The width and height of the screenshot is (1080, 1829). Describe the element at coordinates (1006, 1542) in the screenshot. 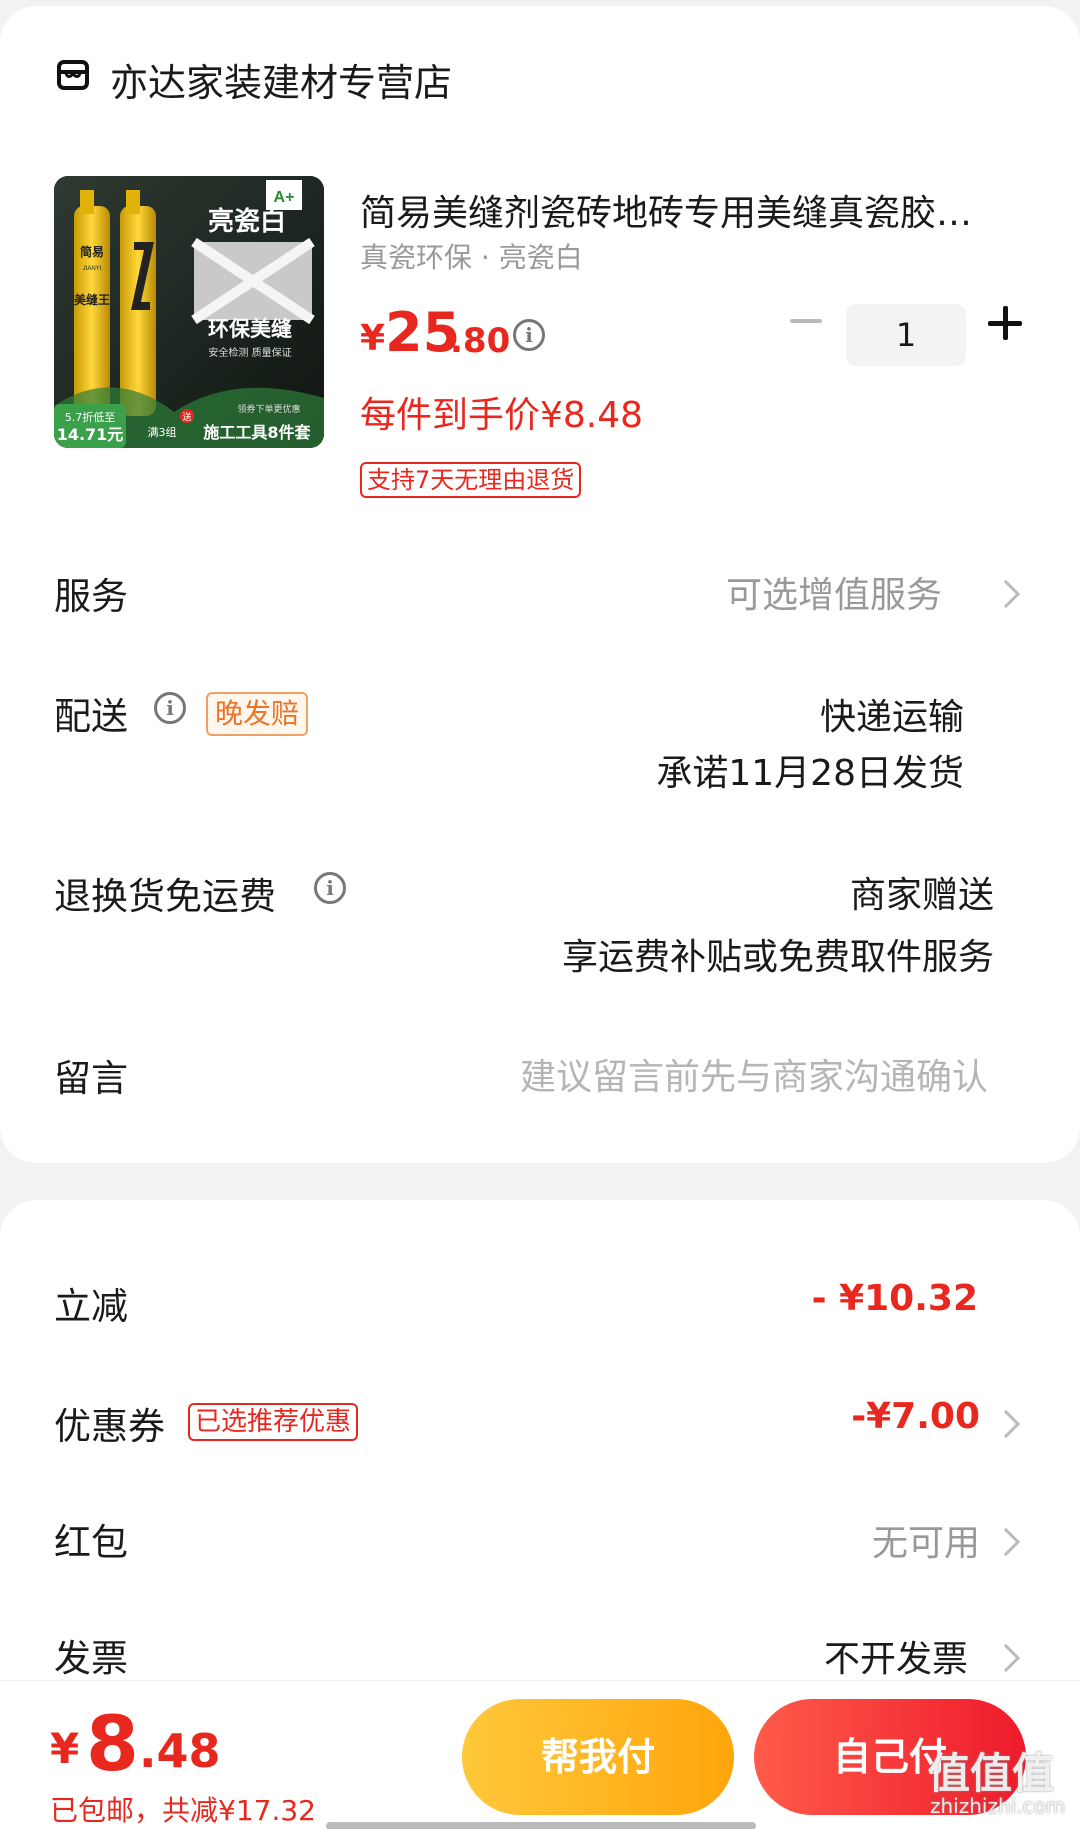

I see `red-packet-chevron-icon` at that location.